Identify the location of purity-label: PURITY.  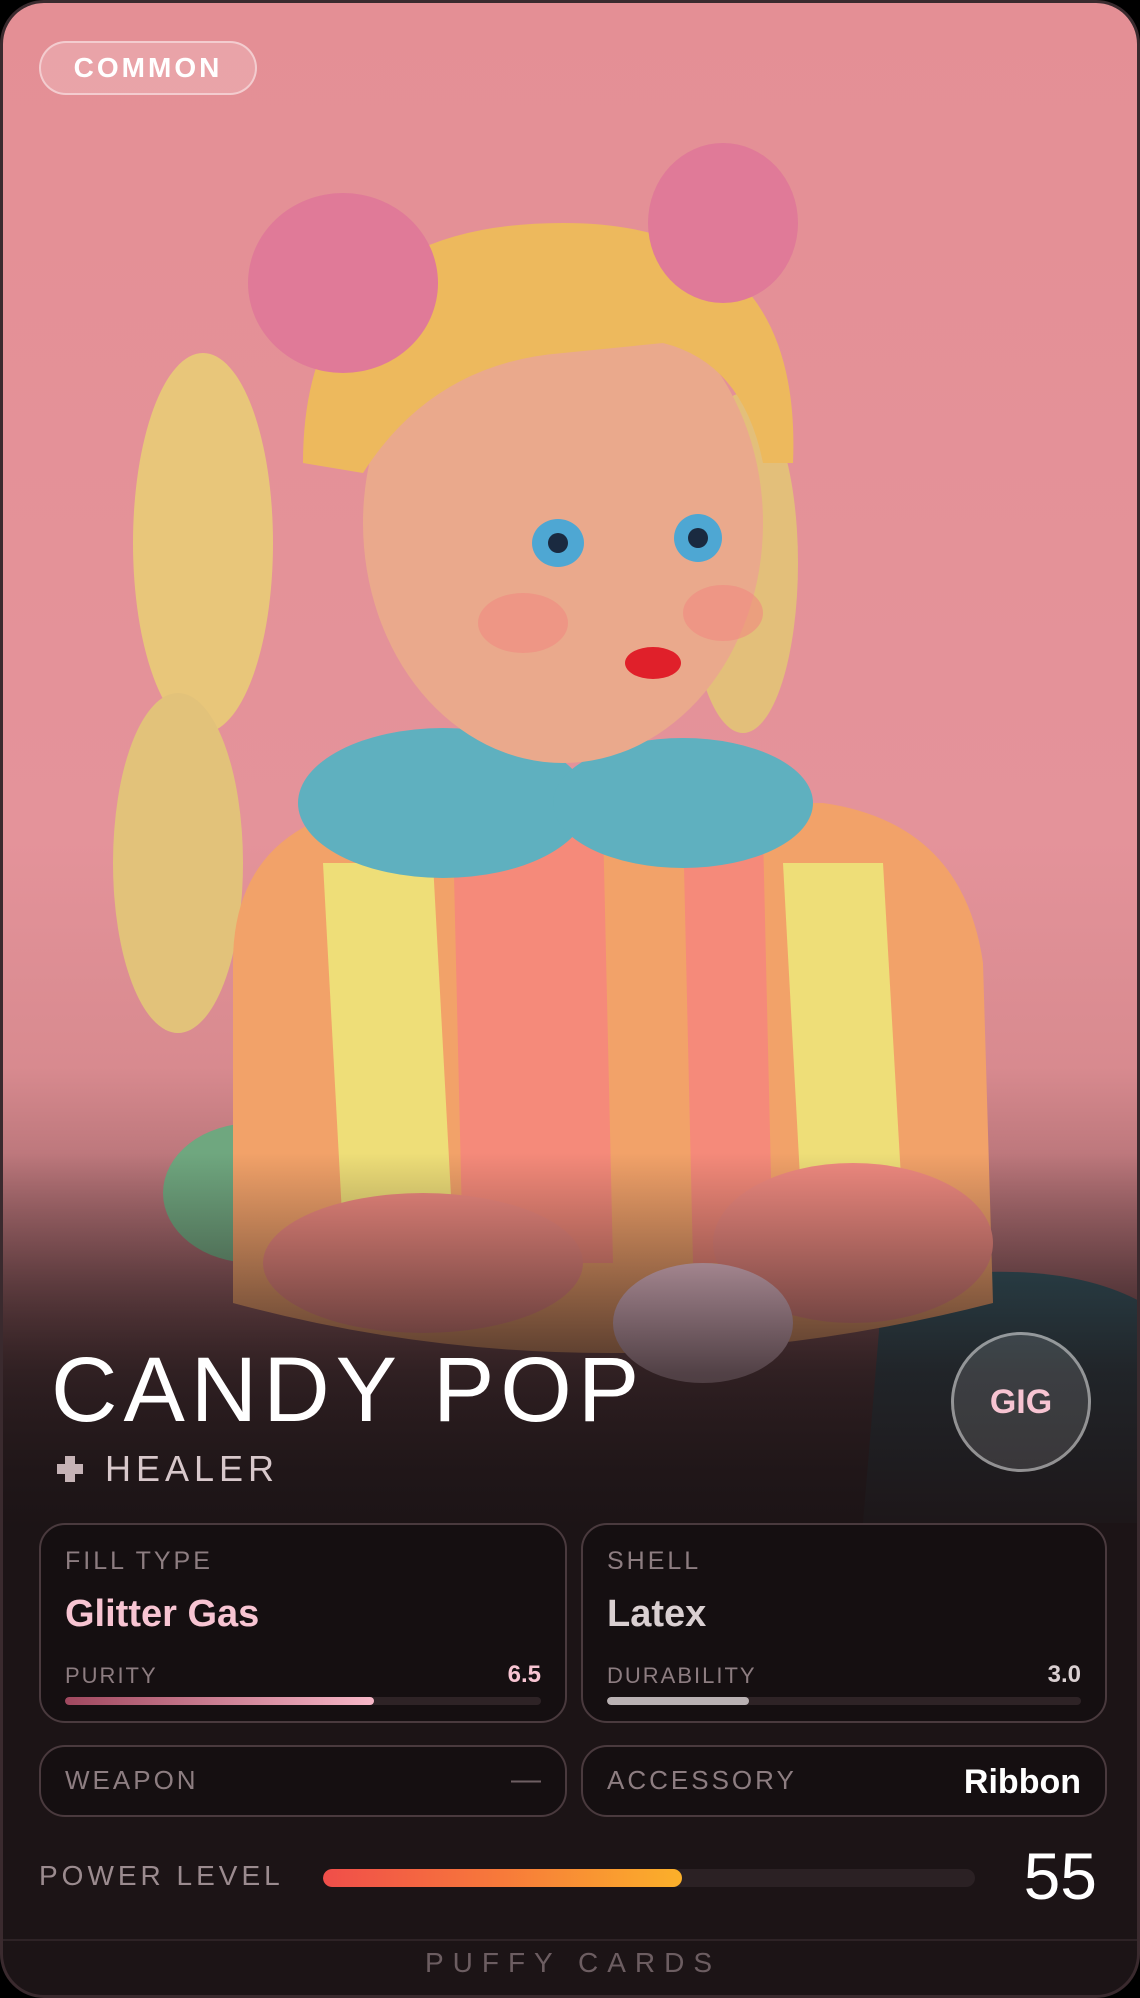
(111, 1675).